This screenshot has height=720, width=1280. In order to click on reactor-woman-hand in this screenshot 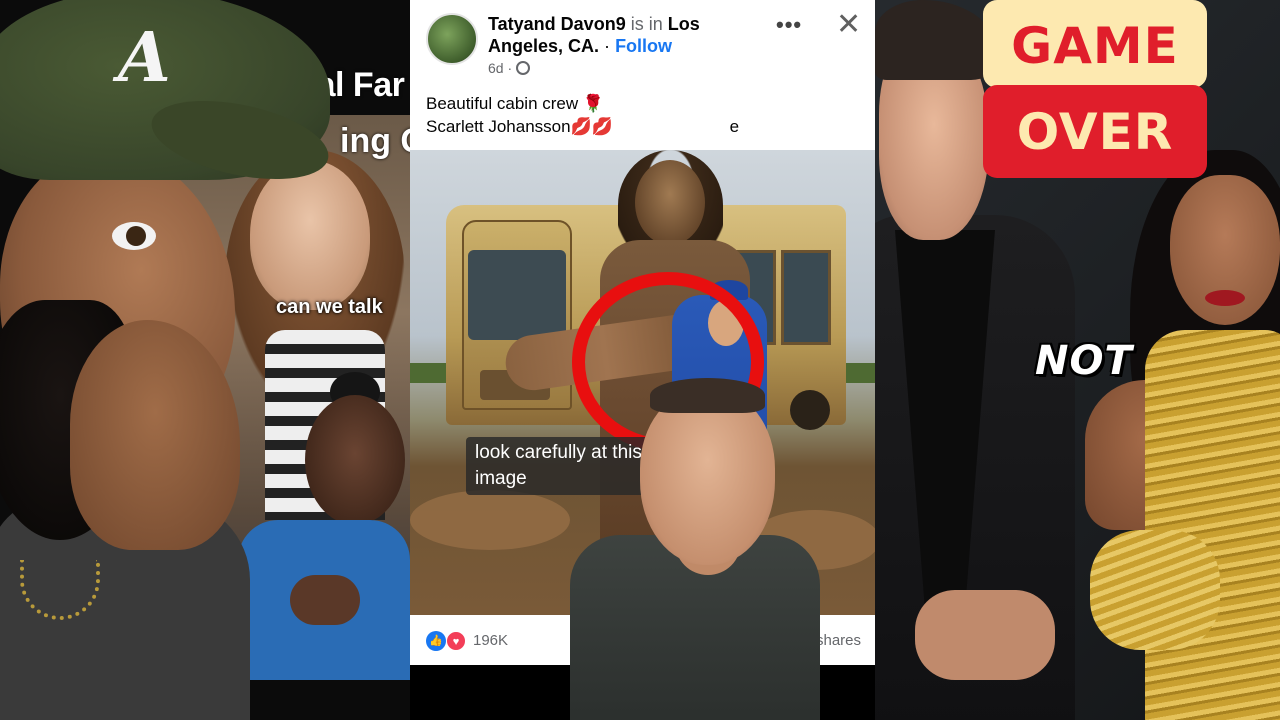, I will do `click(325, 600)`.